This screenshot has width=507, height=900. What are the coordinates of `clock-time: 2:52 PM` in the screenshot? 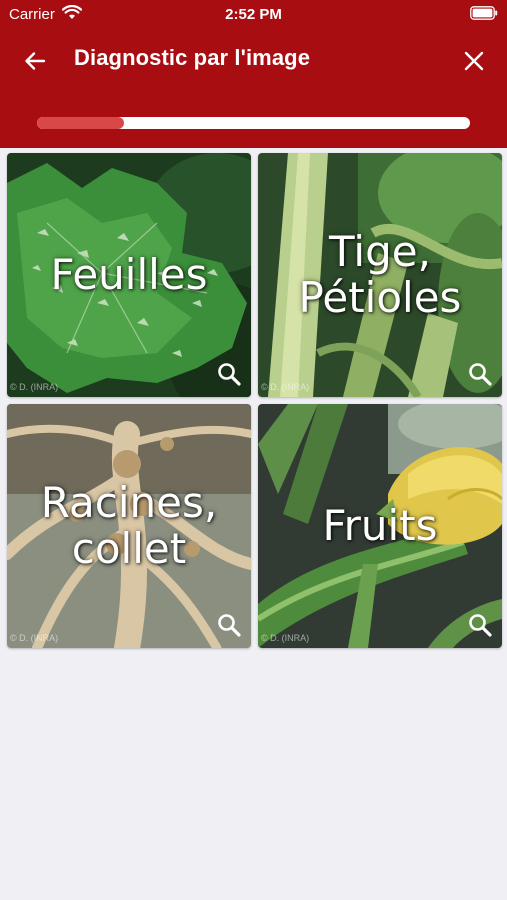 It's located at (253, 14).